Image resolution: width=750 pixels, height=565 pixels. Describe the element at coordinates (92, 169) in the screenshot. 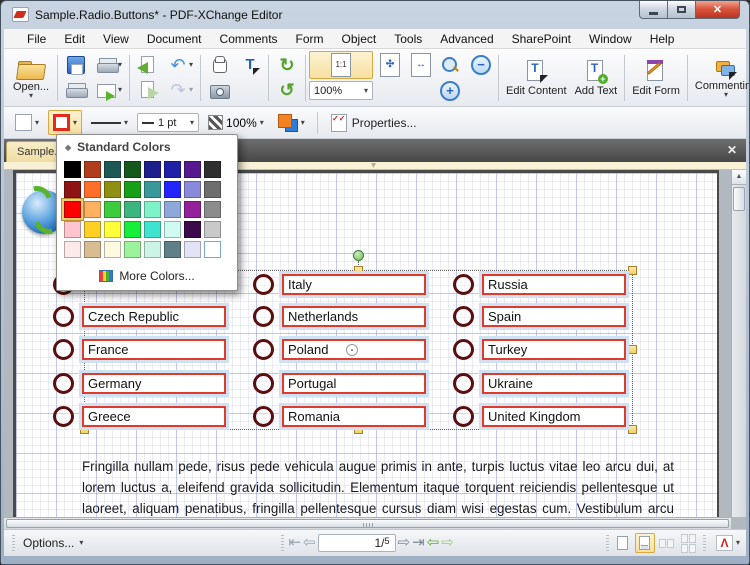

I see `color-swatch-b03e1e` at that location.